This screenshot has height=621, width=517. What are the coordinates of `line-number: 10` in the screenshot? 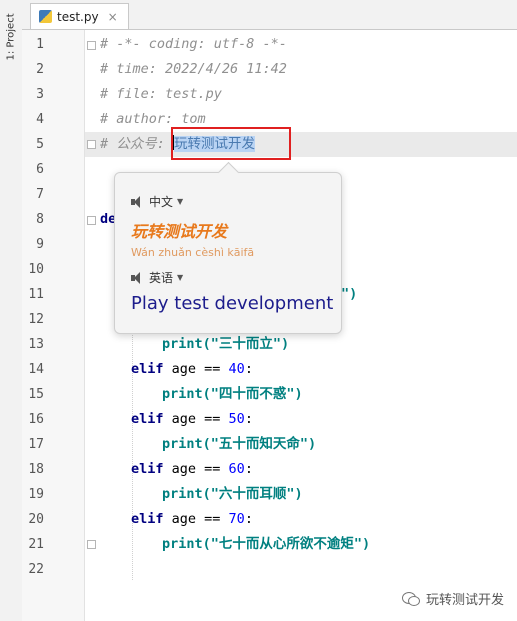 It's located at (36, 269).